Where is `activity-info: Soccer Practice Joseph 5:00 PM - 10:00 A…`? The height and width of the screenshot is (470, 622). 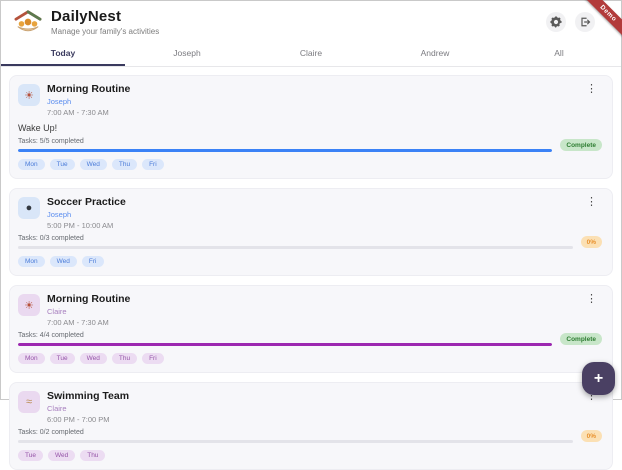
activity-info: Soccer Practice Joseph 5:00 PM - 10:00 A… is located at coordinates (86, 213).